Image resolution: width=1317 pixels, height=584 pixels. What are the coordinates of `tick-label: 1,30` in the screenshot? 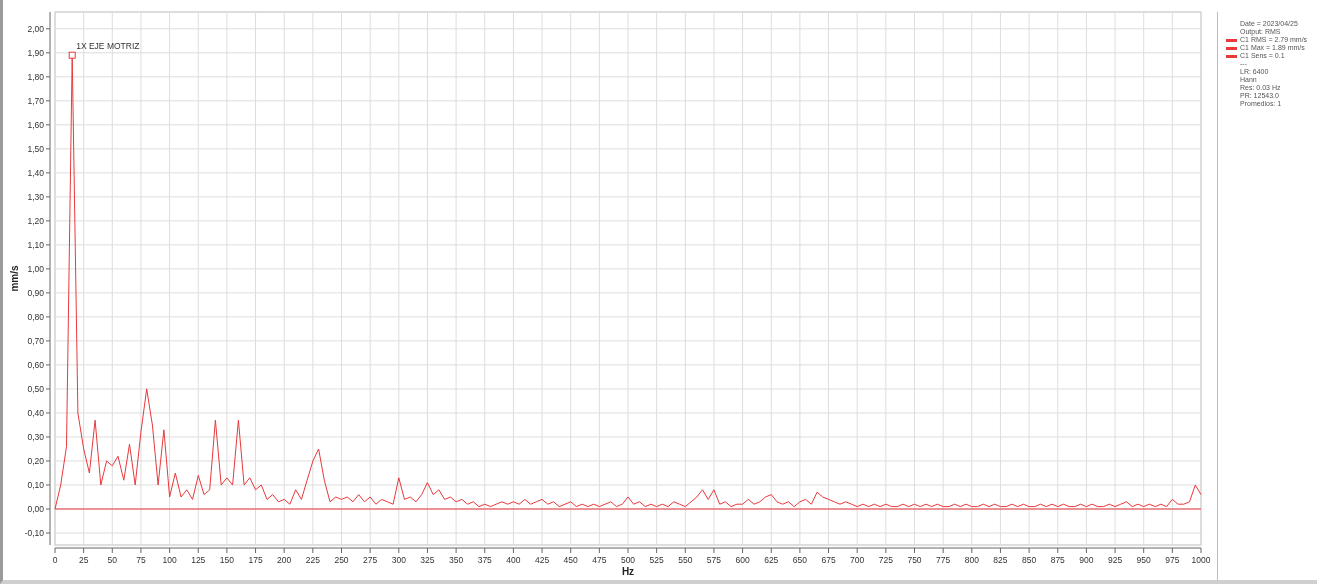 It's located at (35, 196).